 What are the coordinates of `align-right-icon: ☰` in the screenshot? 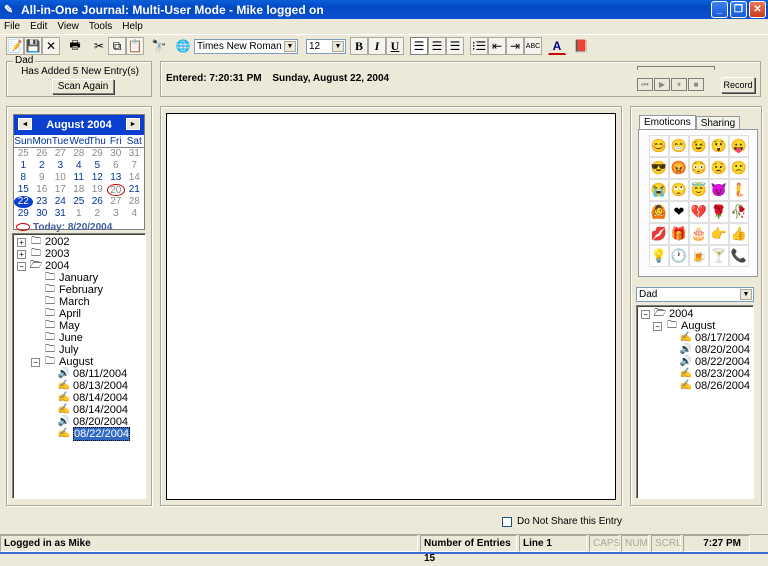 It's located at (455, 46).